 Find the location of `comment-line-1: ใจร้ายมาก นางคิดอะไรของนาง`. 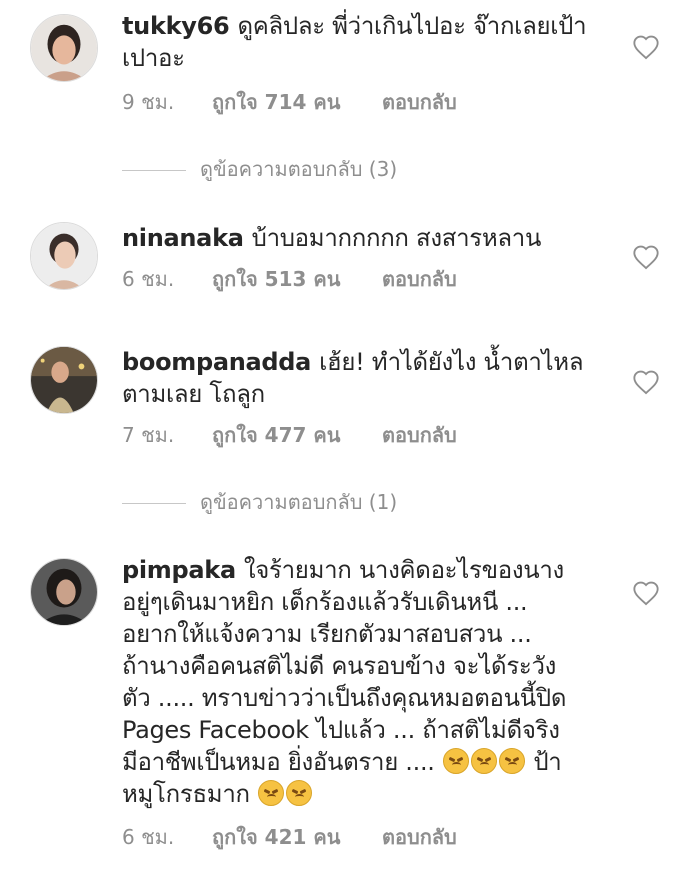

comment-line-1: ใจร้ายมาก นางคิดอะไรของนาง is located at coordinates (403, 570).